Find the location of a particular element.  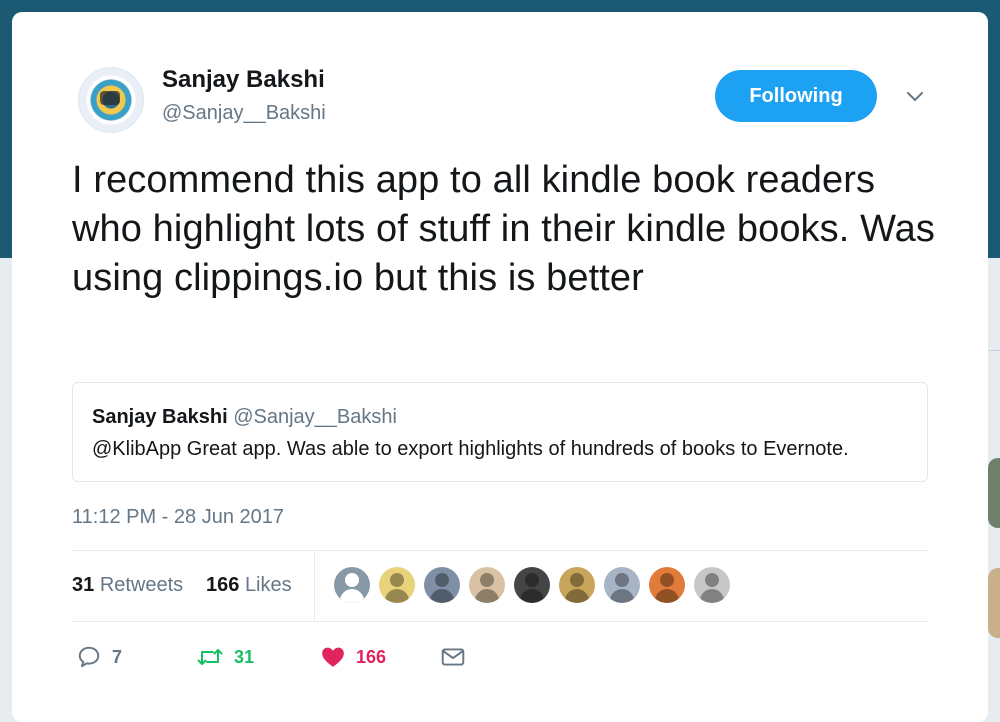

tweet-timestamp: 11:12 PM - 28 Jun 2017 is located at coordinates (178, 517).